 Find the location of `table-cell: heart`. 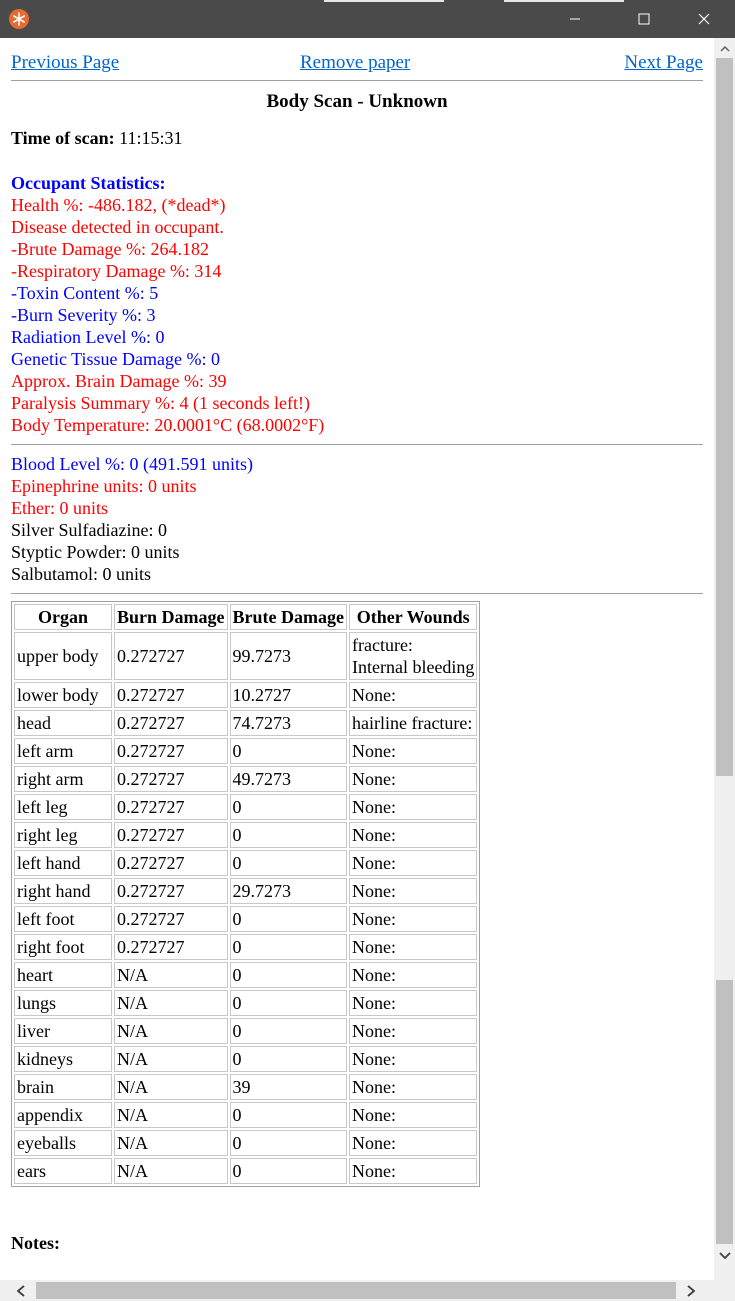

table-cell: heart is located at coordinates (63, 975).